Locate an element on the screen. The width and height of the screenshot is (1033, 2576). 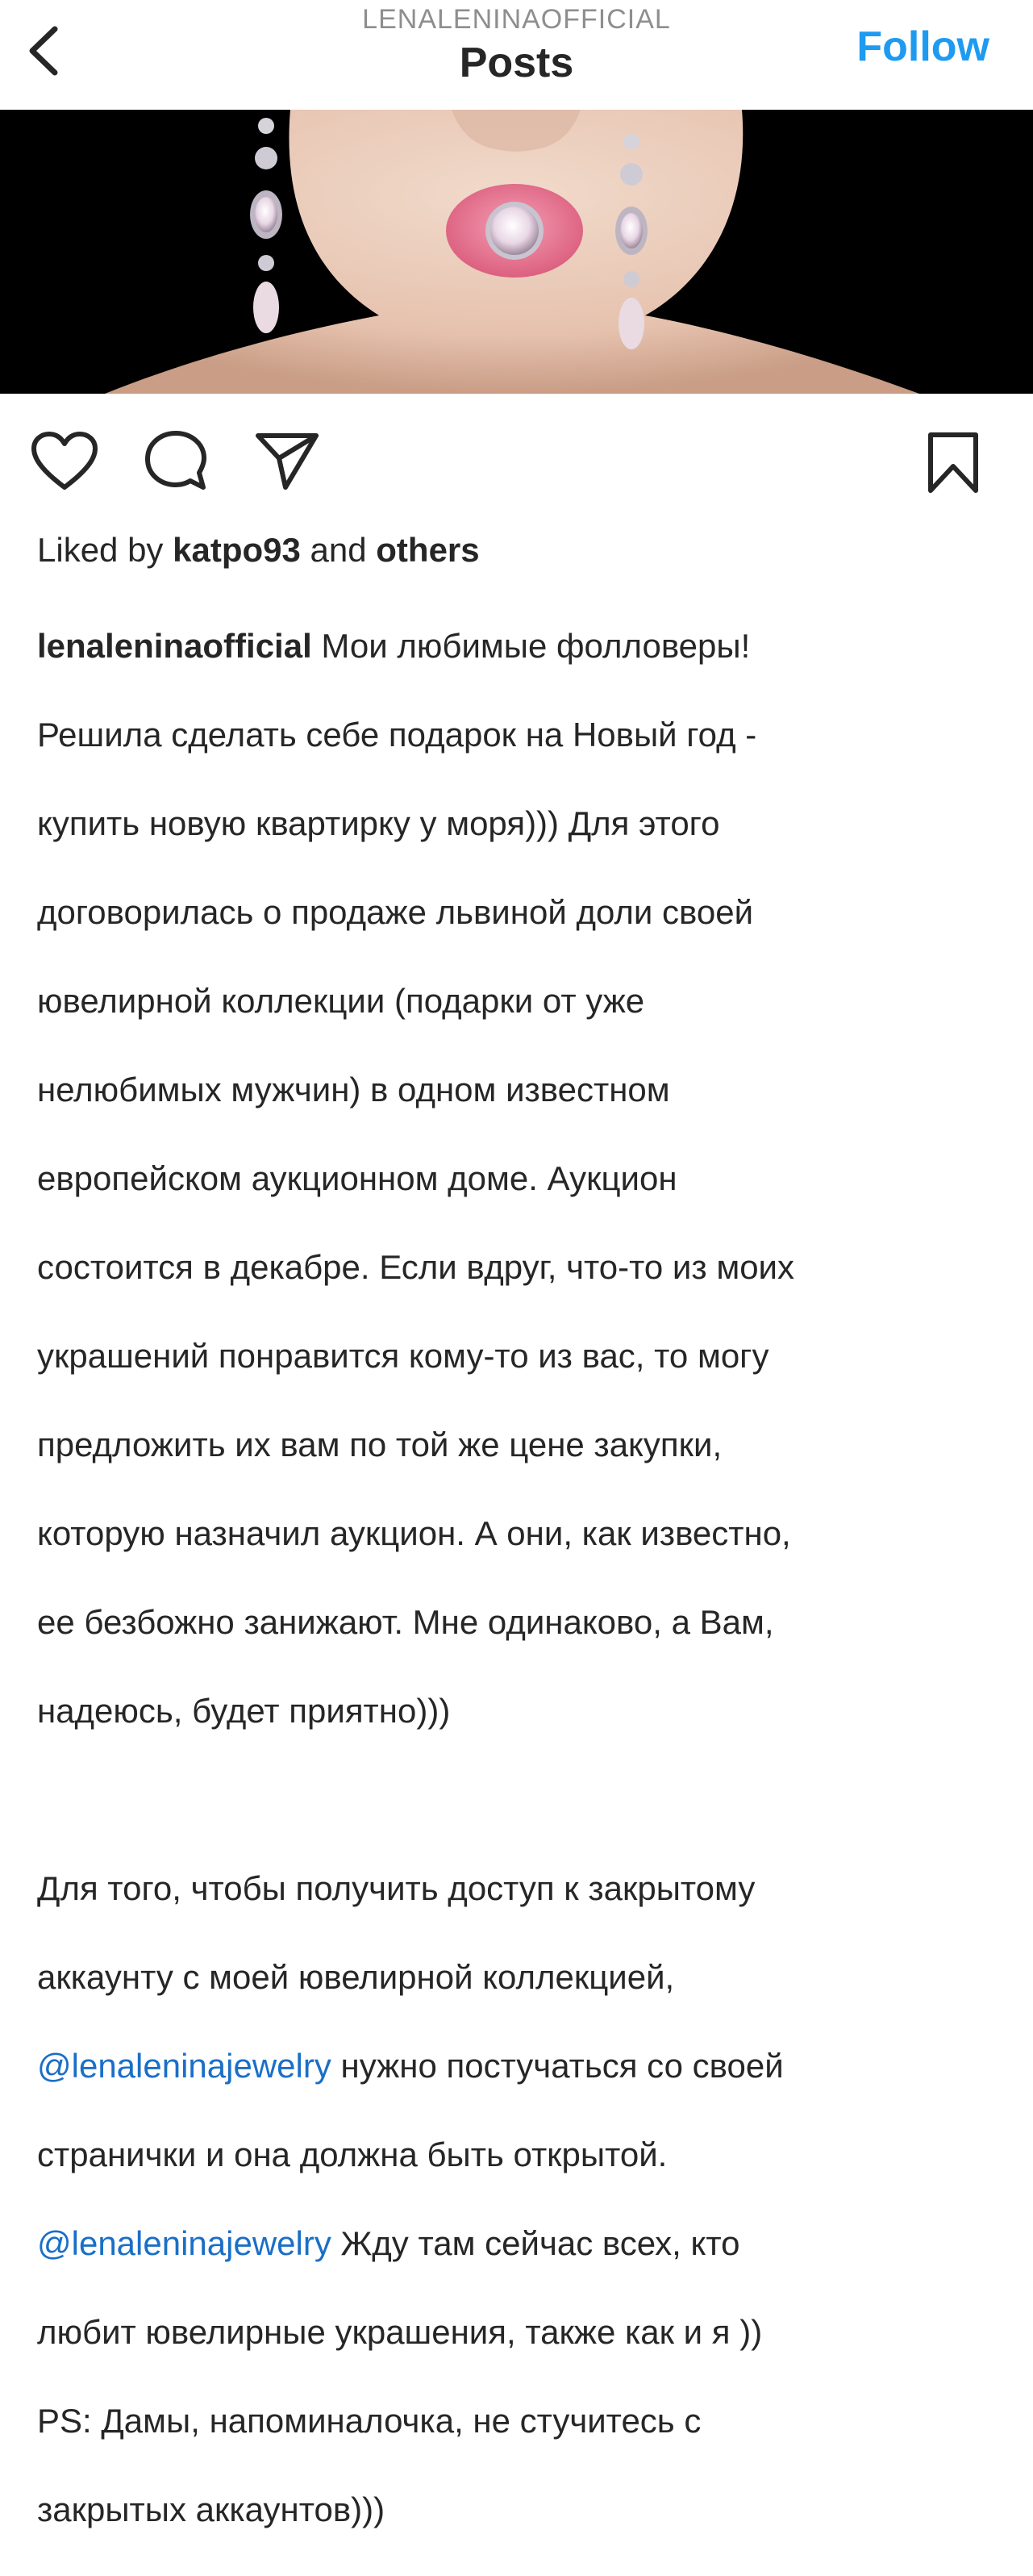
likes-prefix: Liked by is located at coordinates (105, 550).